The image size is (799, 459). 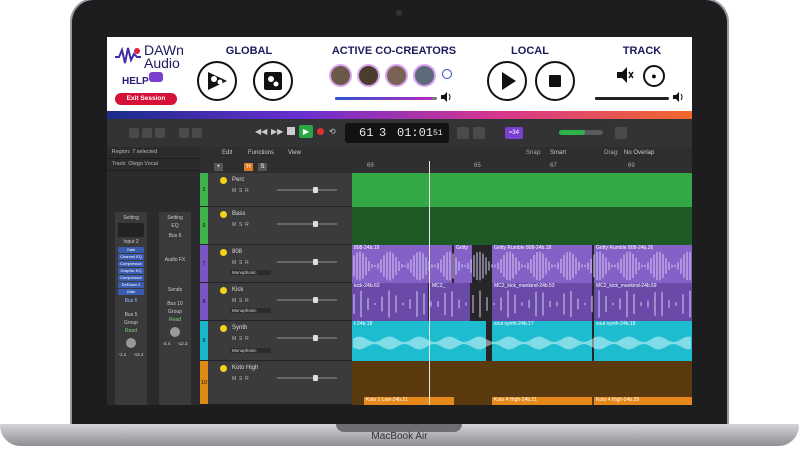 I want to click on track-inspector-header: Track: Olego Vocal, so click(x=153, y=165).